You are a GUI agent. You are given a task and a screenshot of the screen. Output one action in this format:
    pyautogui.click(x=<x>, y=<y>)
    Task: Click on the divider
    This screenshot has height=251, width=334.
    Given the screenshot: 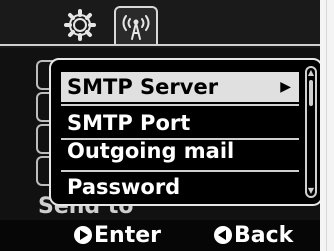 What is the action you would take?
    pyautogui.click(x=180, y=105)
    